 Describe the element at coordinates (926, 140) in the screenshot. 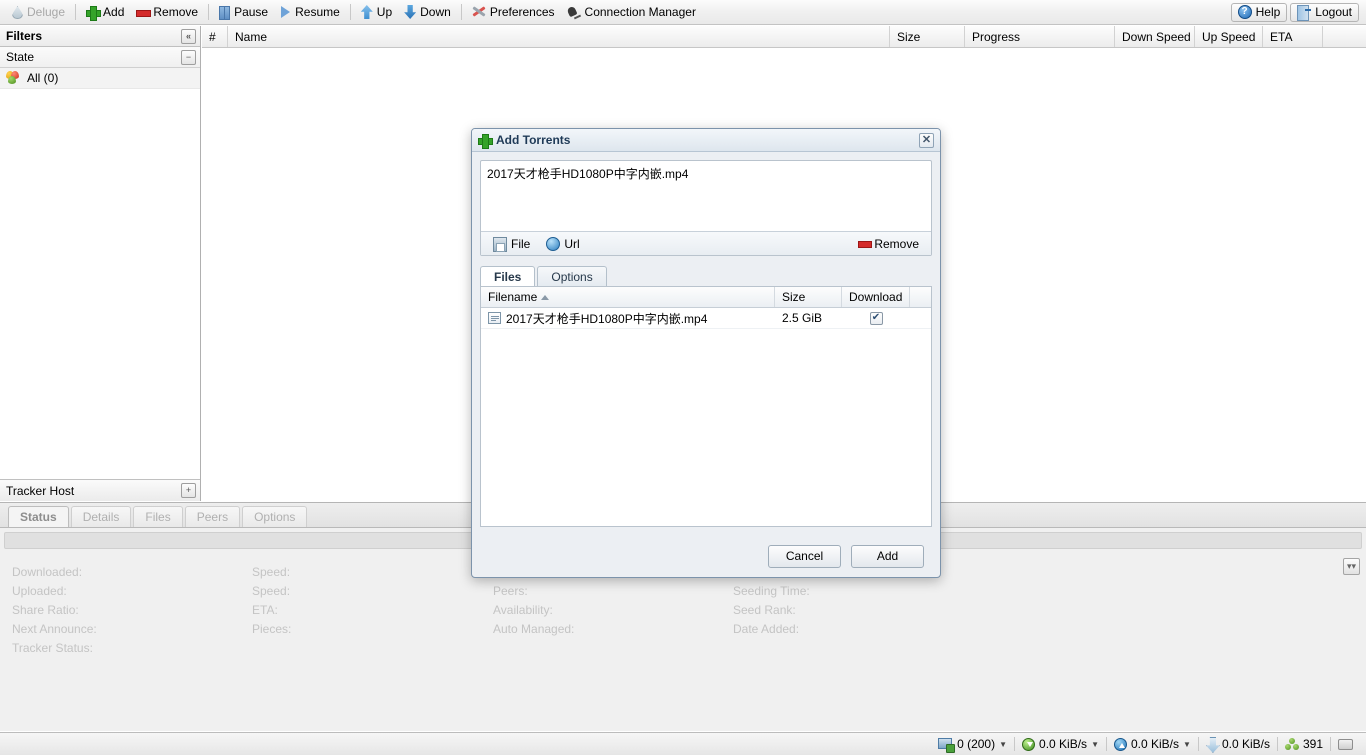

I see `dialog-close-button: ✕` at that location.